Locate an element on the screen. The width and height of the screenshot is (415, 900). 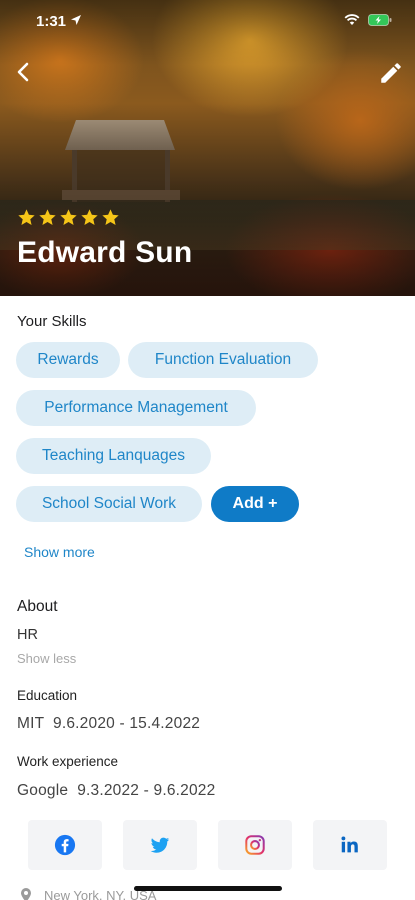
about-text: HR is located at coordinates (27, 635).